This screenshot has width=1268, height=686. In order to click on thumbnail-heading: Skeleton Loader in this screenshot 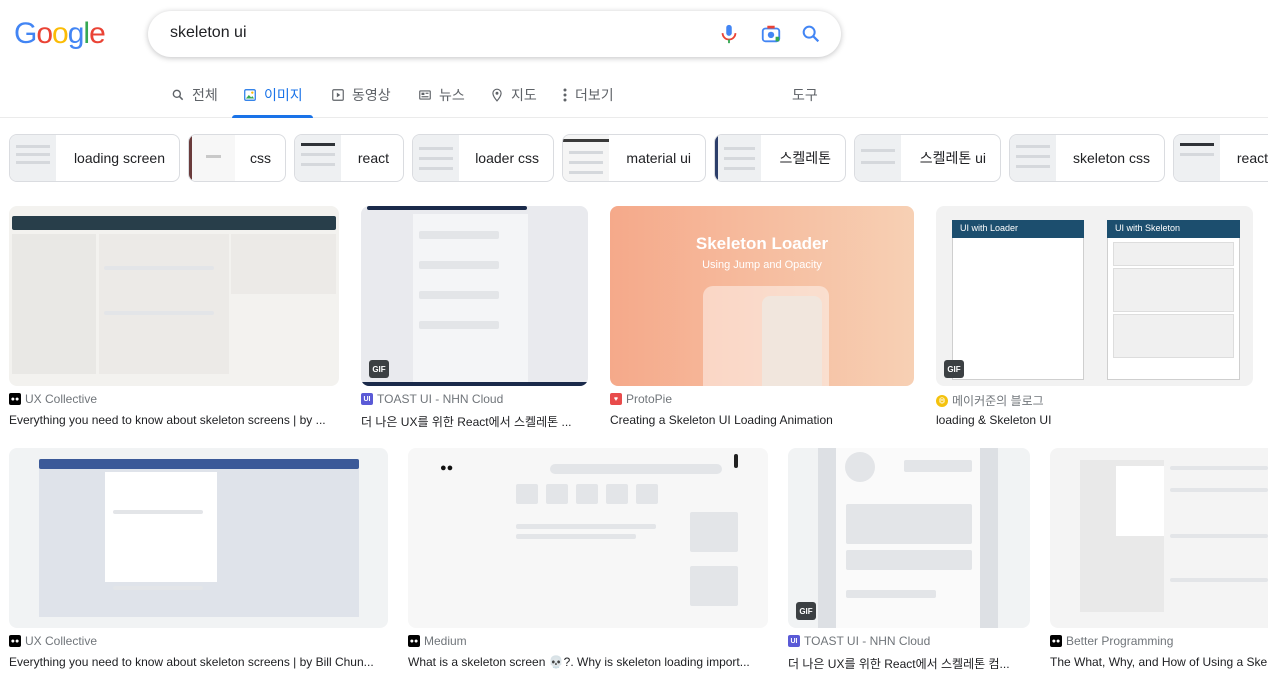, I will do `click(762, 243)`.